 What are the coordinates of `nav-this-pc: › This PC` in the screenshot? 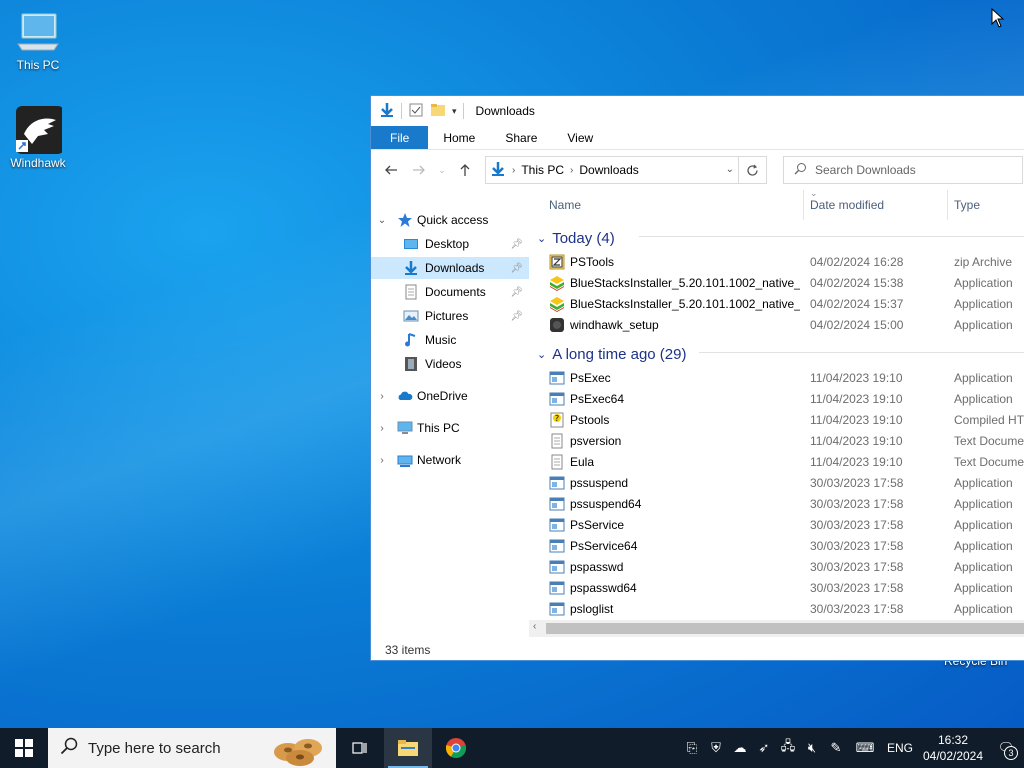 It's located at (450, 428).